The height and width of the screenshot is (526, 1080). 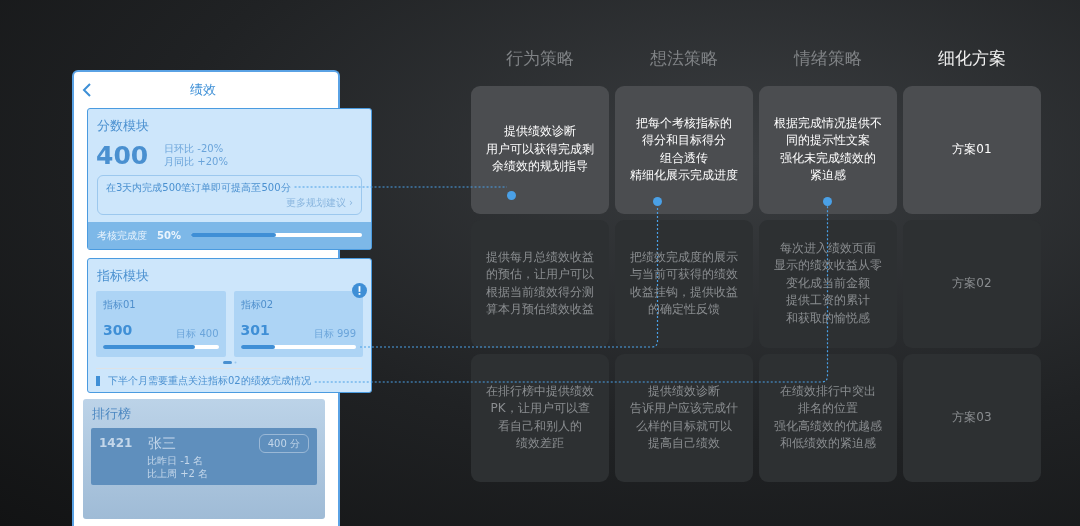 What do you see at coordinates (540, 443) in the screenshot?
I see `strategy-text: 绩效差距` at bounding box center [540, 443].